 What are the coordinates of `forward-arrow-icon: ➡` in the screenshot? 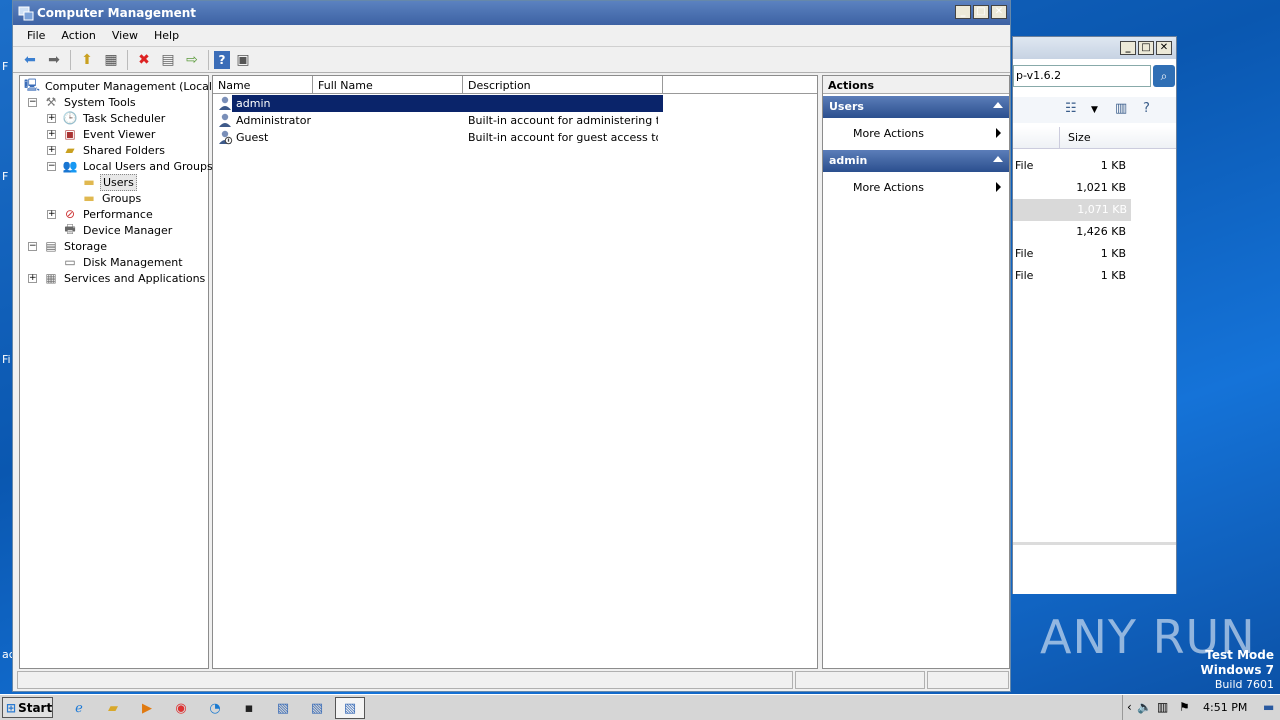 It's located at (54, 60).